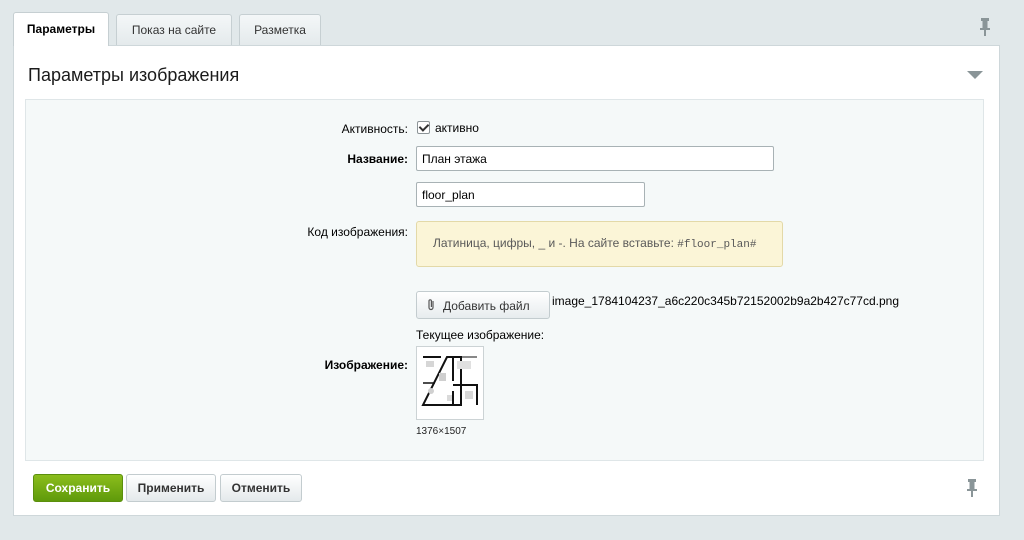 The image size is (1024, 540). I want to click on add-file-label: Добавить файл, so click(486, 306).